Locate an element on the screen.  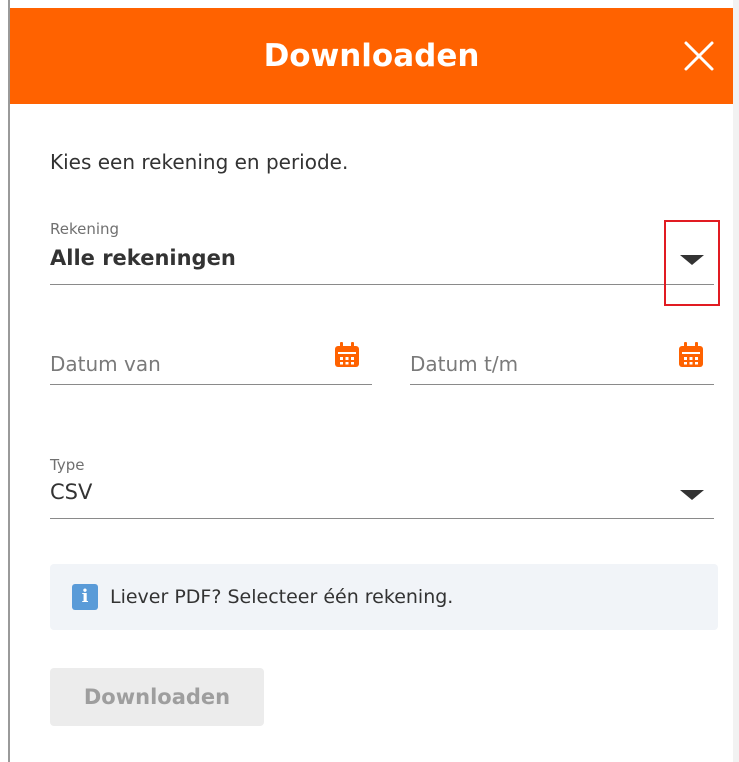
type-value: CSV is located at coordinates (71, 492).